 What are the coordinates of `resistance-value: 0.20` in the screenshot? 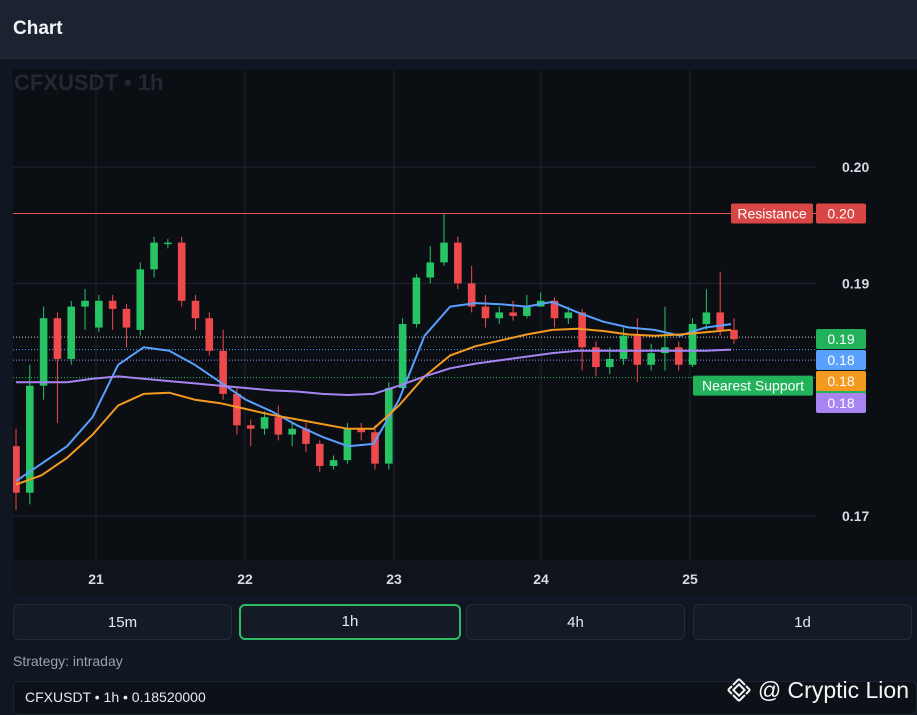 It's located at (840, 214).